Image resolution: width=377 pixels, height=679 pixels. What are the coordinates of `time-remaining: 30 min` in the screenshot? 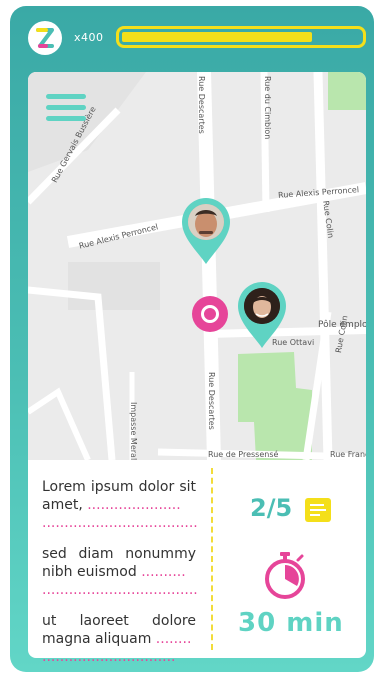 It's located at (291, 623).